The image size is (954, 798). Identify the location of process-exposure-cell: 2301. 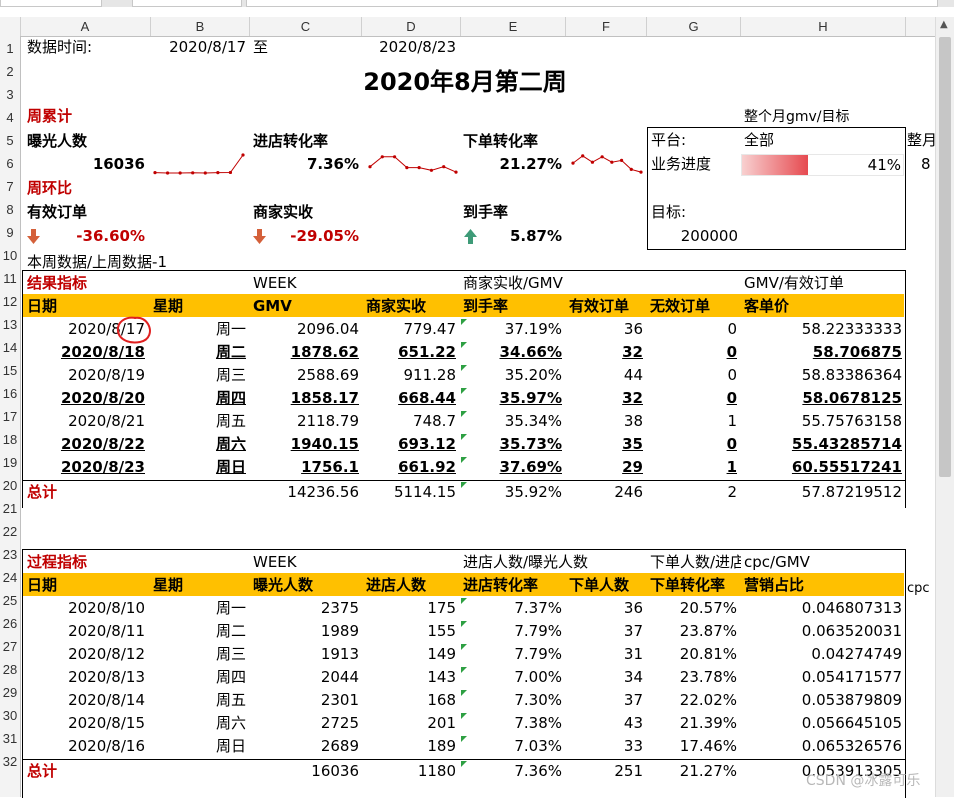
(304, 700).